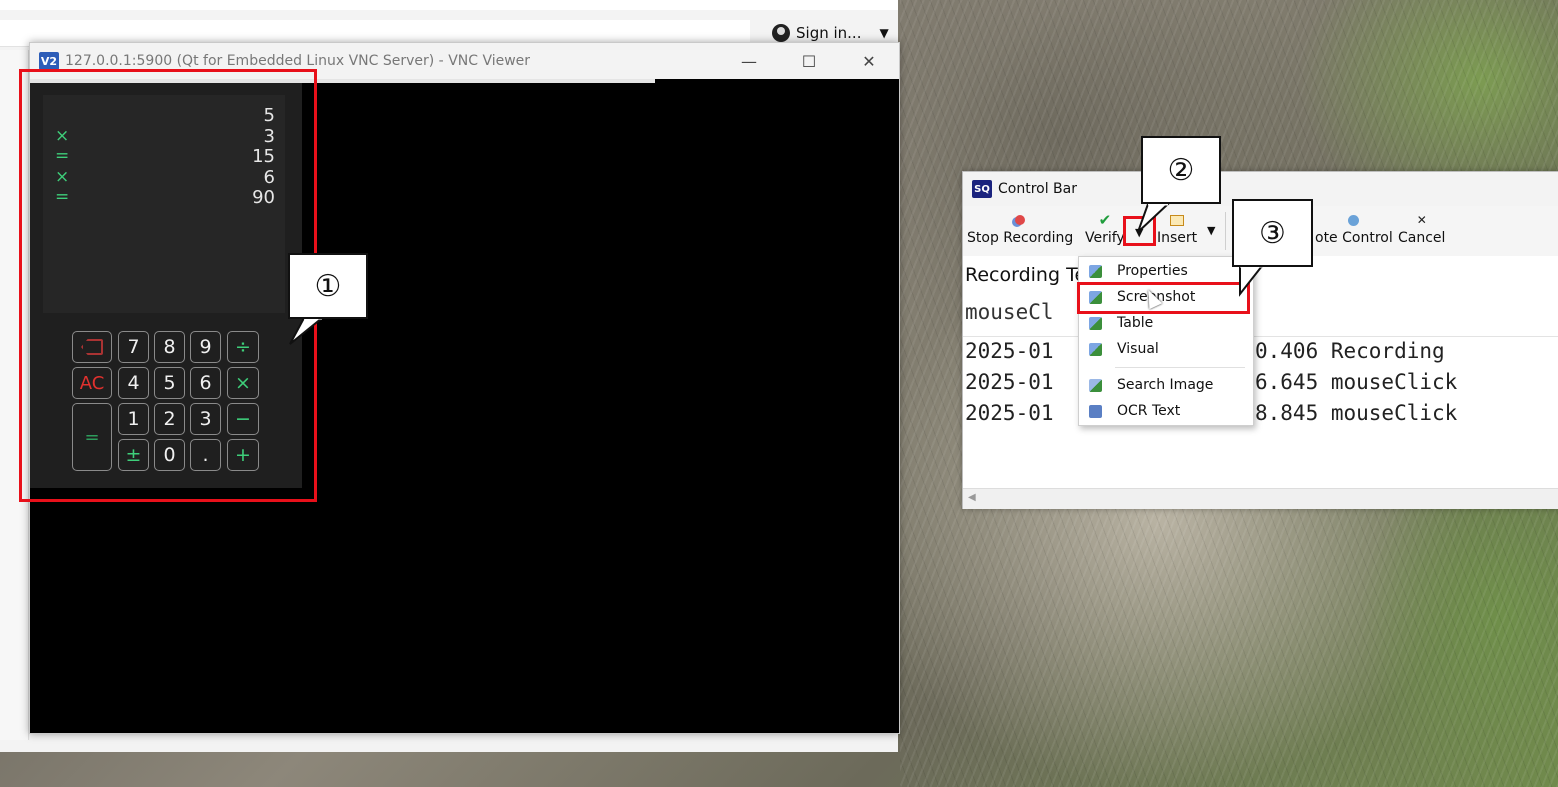  Describe the element at coordinates (1356, 382) in the screenshot. I see `log-event: 6.645 mouseClick` at that location.